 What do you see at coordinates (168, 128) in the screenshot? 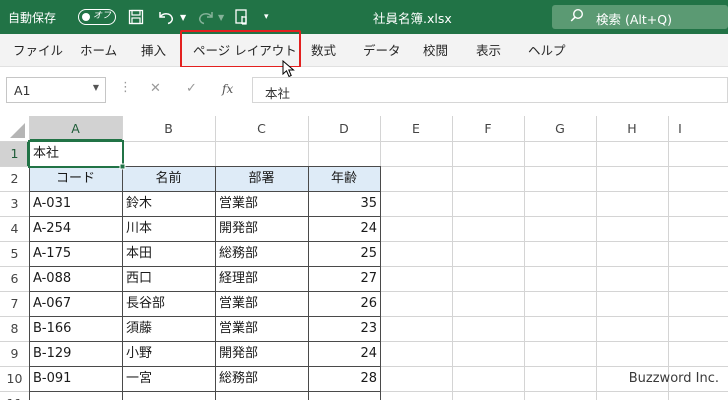
I see `column-header-b: B` at bounding box center [168, 128].